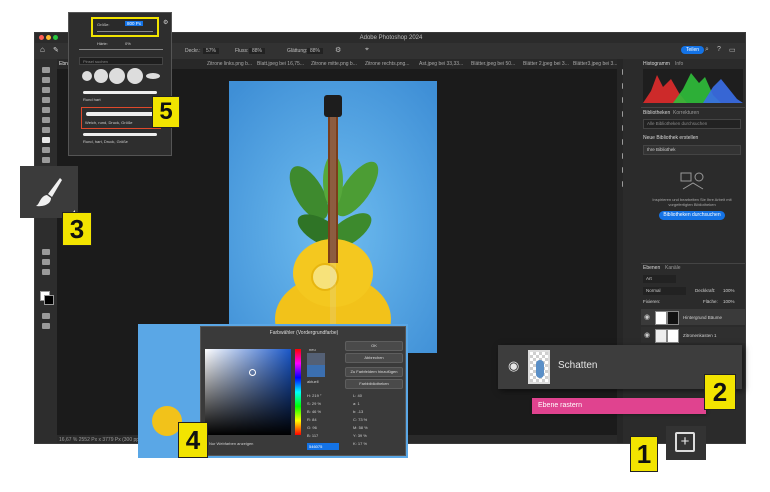 This screenshot has height=492, width=770. What do you see at coordinates (374, 372) in the screenshot?
I see `add-to-swatches-button: Zu Farbfeldern hinzufügen` at bounding box center [374, 372].